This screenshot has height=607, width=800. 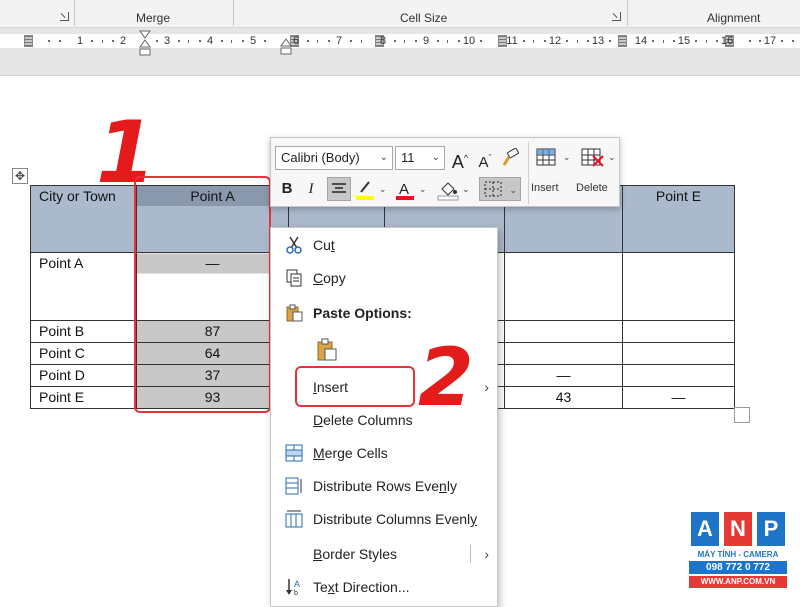 I want to click on shading-icon, so click(x=448, y=190).